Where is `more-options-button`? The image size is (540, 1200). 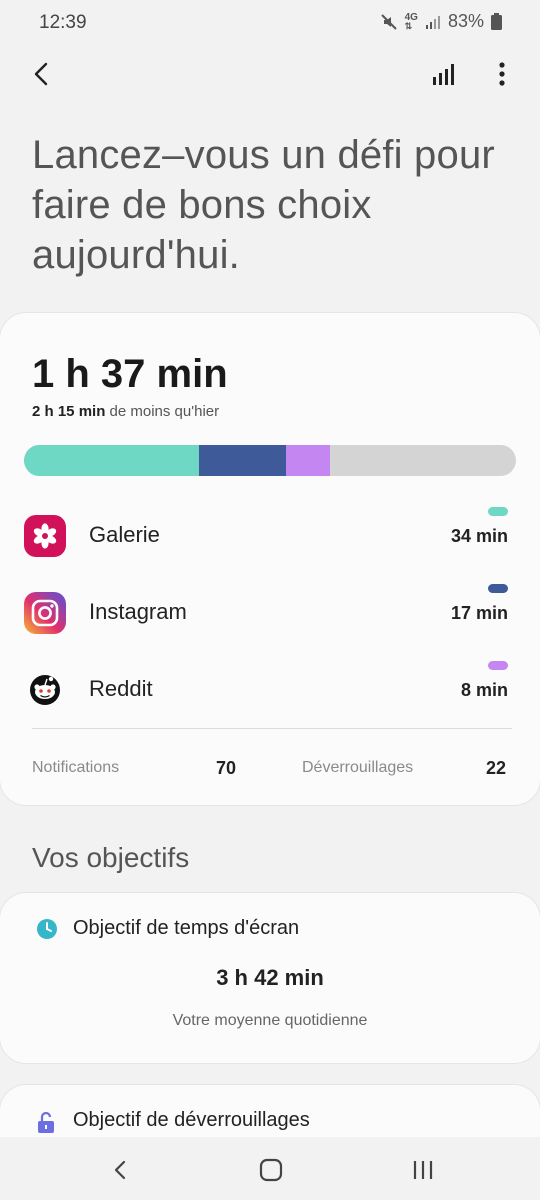
more-options-button is located at coordinates (502, 74).